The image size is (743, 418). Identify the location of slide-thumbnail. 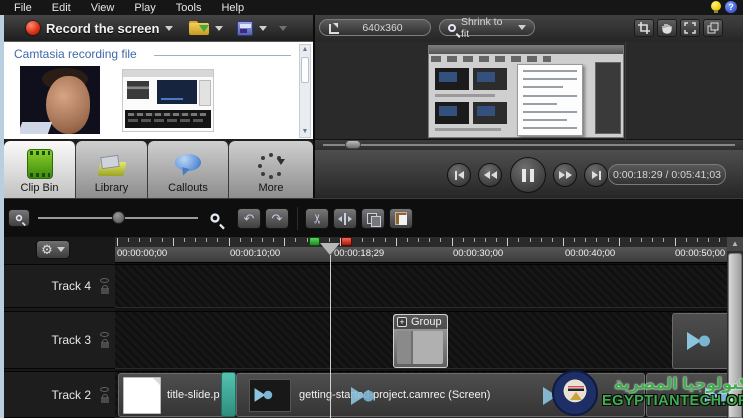
(142, 395).